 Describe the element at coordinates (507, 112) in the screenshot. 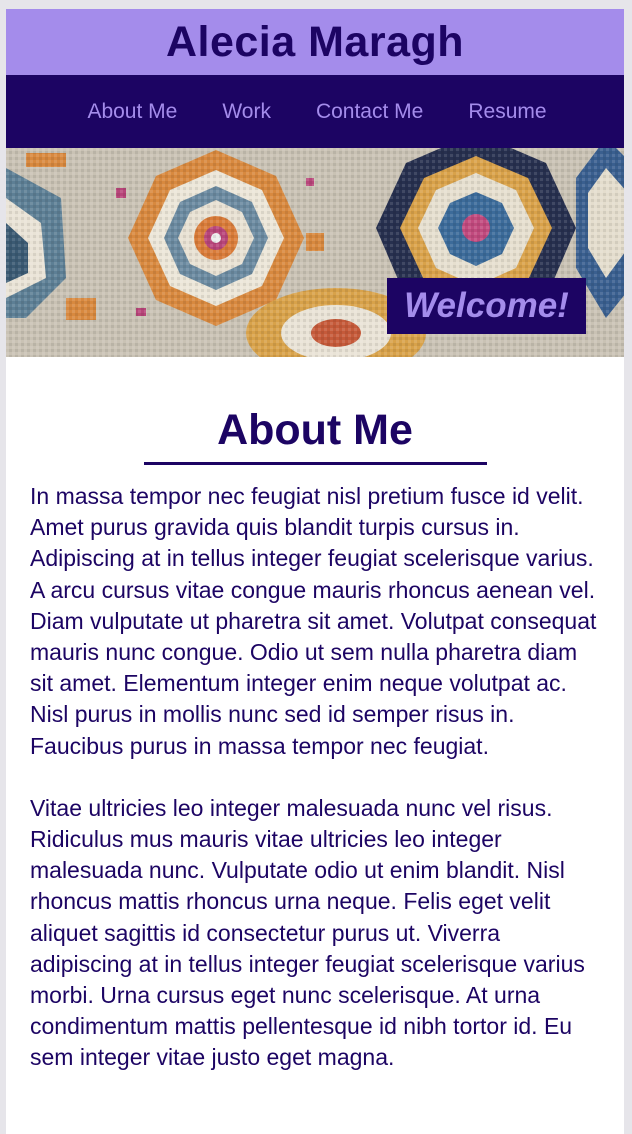

I see `nav-link-resume: Resume` at that location.